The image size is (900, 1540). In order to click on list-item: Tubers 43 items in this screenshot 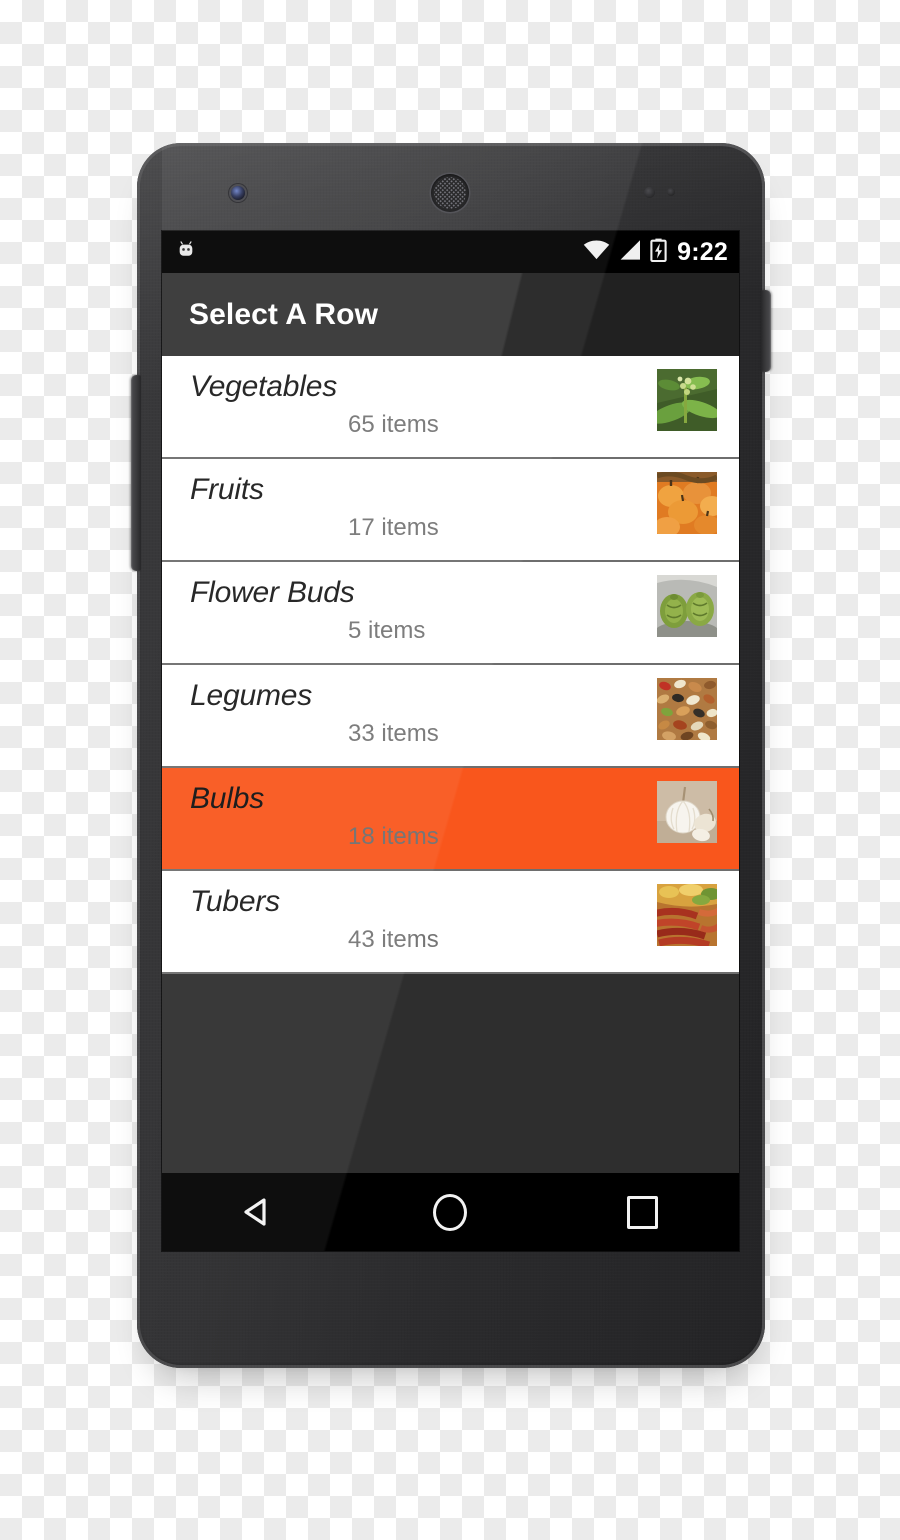, I will do `click(450, 922)`.